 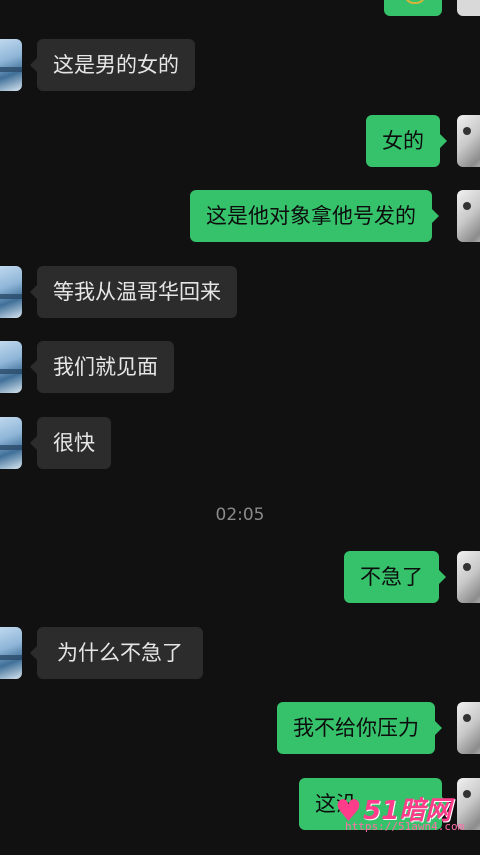 What do you see at coordinates (407, 815) in the screenshot?
I see `site-watermark: ♥ 51暗网 https://51awn4.com` at bounding box center [407, 815].